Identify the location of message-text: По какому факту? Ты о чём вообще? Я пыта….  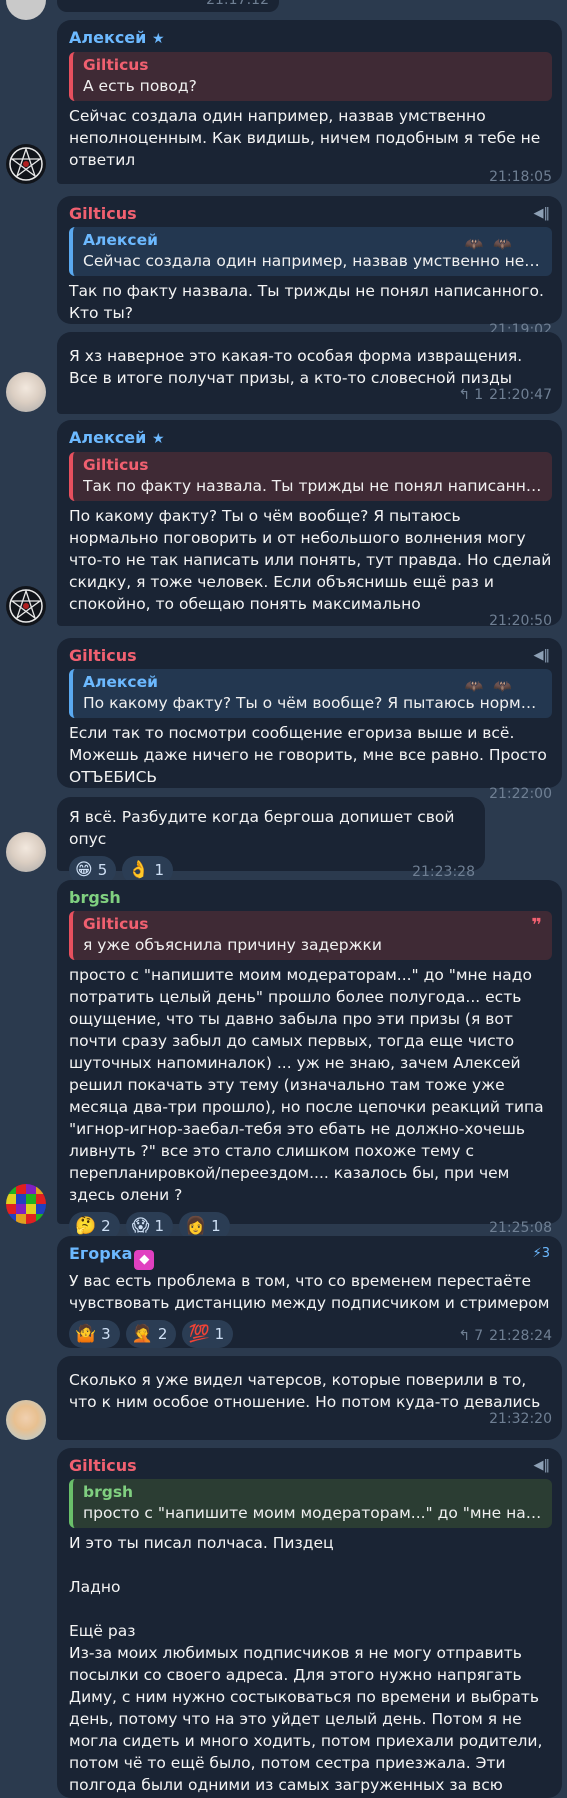
(313, 560).